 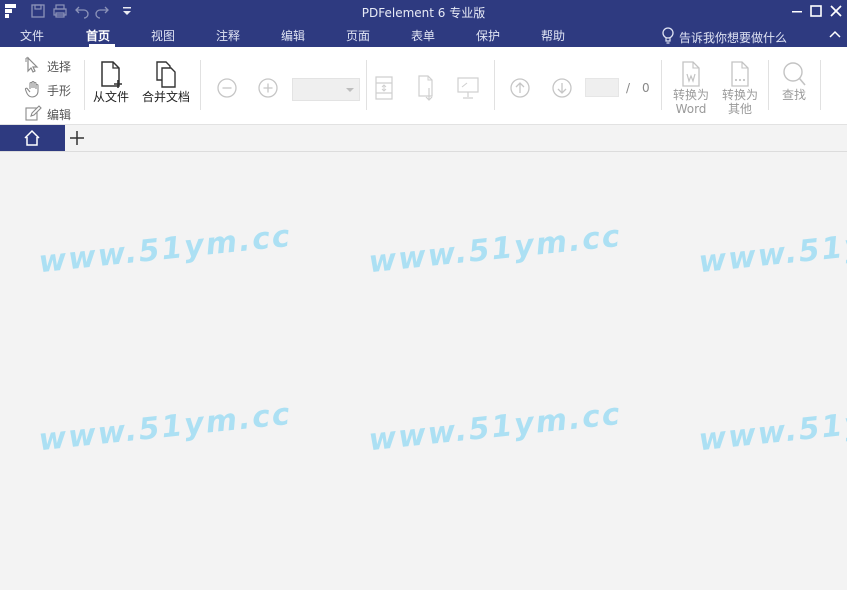 What do you see at coordinates (227, 88) in the screenshot?
I see `zoom-out-icon` at bounding box center [227, 88].